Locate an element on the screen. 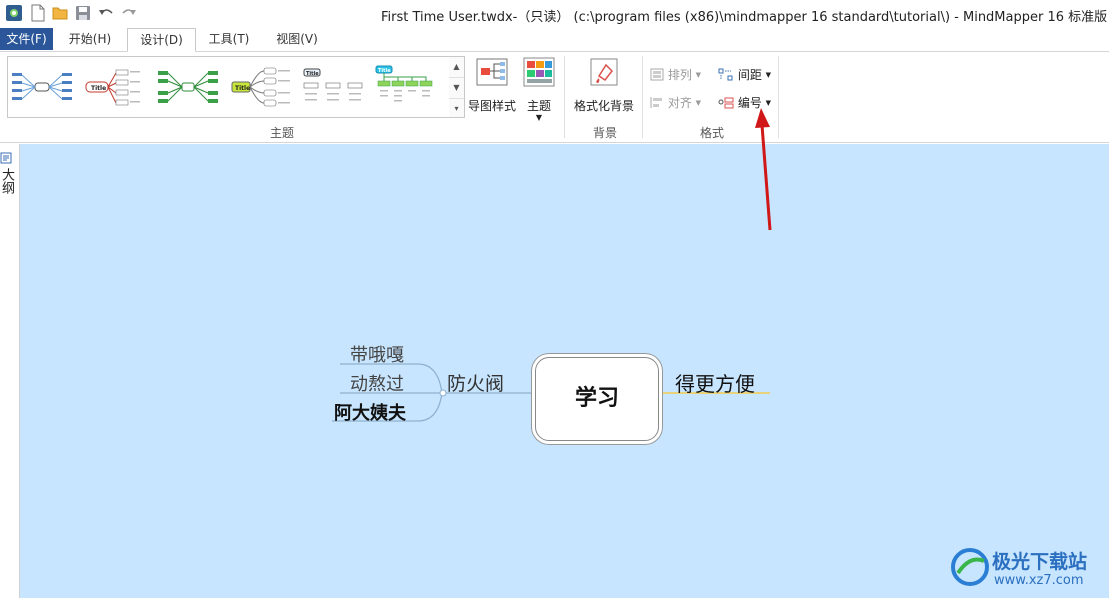 This screenshot has width=1109, height=598. annotation-arrow-head is located at coordinates (762, 118).